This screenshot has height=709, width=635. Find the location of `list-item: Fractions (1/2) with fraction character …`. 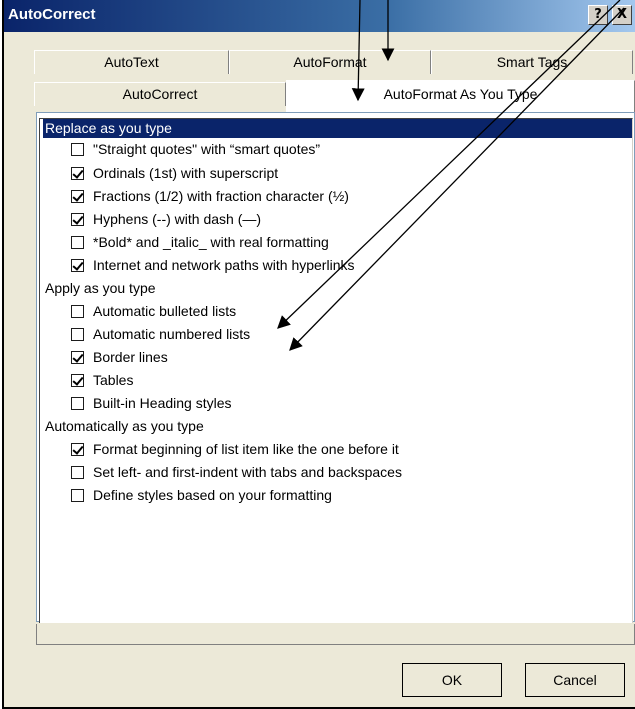

list-item: Fractions (1/2) with fraction character … is located at coordinates (210, 196).